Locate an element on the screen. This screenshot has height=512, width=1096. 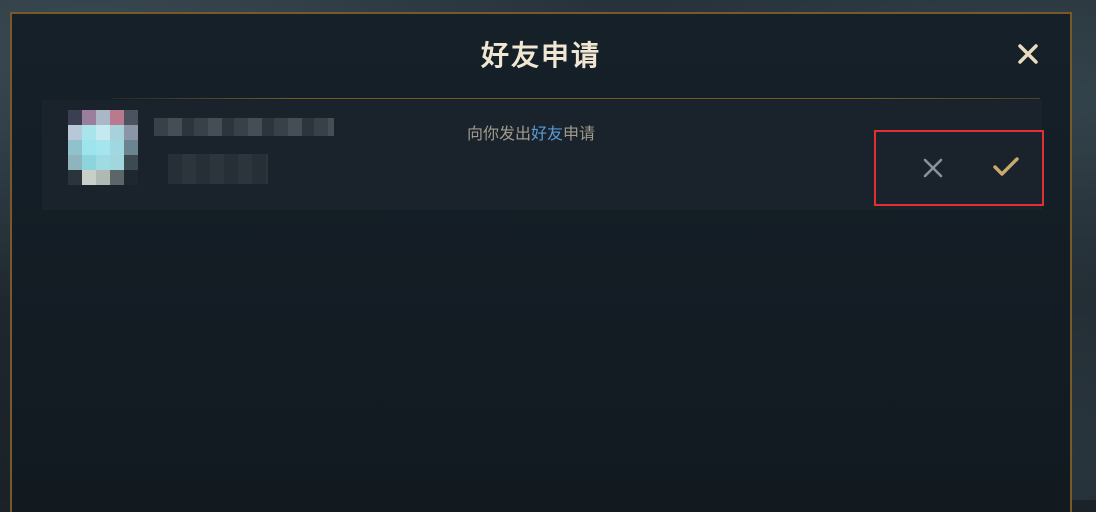
close-button is located at coordinates (1028, 54).